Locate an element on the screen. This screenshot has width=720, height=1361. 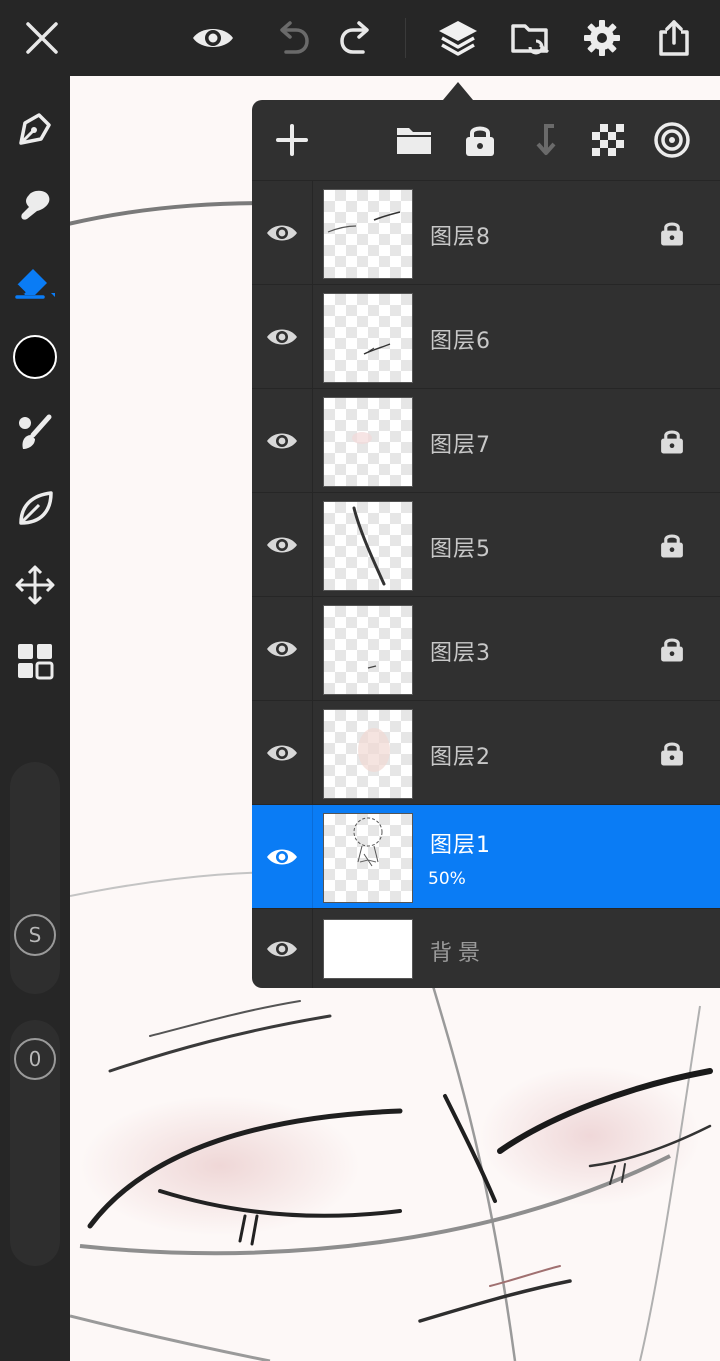
layer-row: 图层7 is located at coordinates (486, 440).